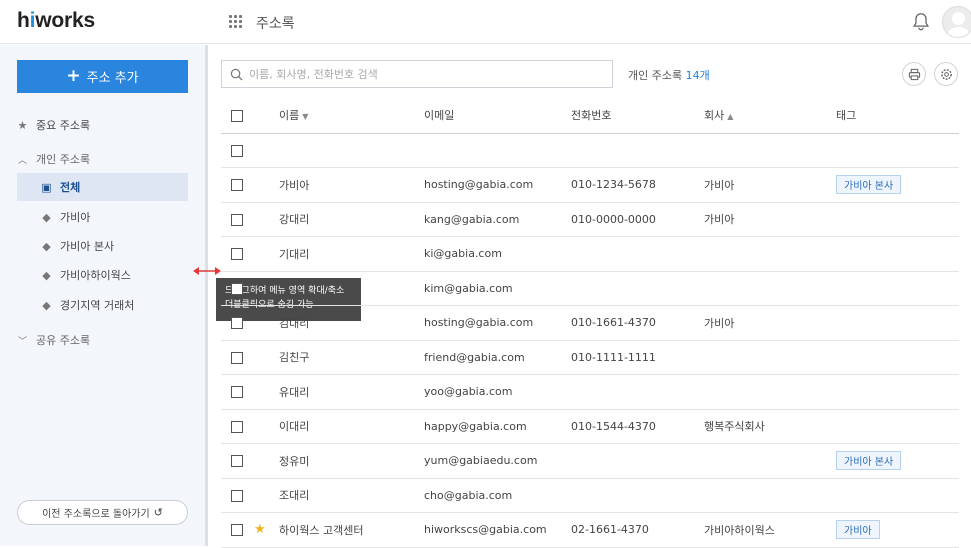 Image resolution: width=971 pixels, height=548 pixels. Describe the element at coordinates (260, 529) in the screenshot. I see `star-icon: ★` at that location.